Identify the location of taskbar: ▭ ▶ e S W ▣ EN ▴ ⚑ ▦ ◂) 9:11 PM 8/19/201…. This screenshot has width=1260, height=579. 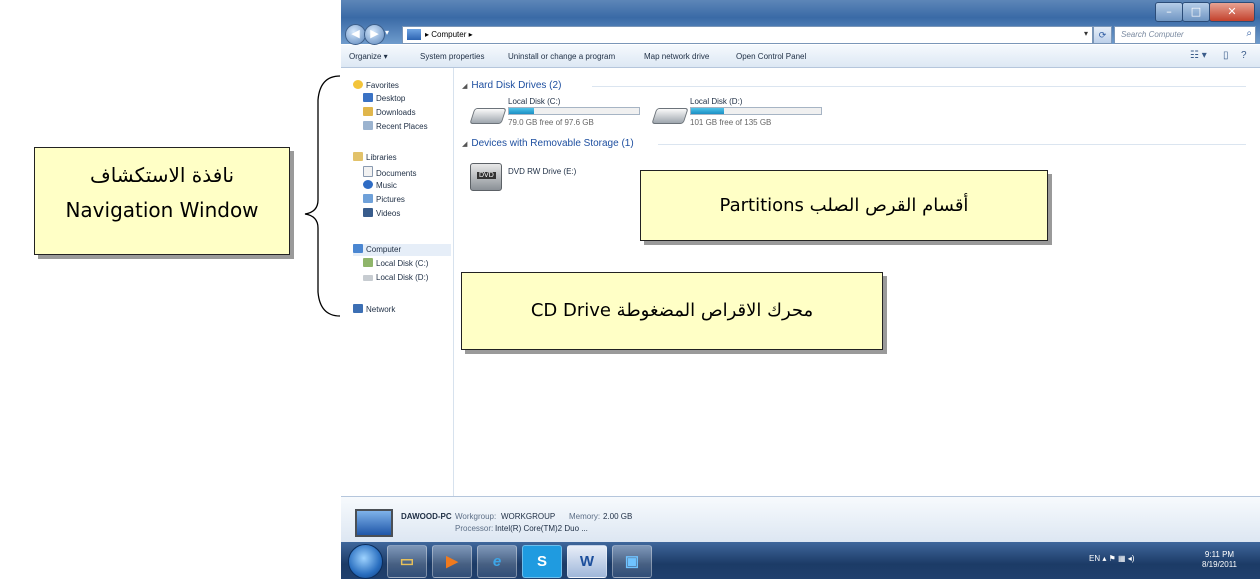
(800, 560).